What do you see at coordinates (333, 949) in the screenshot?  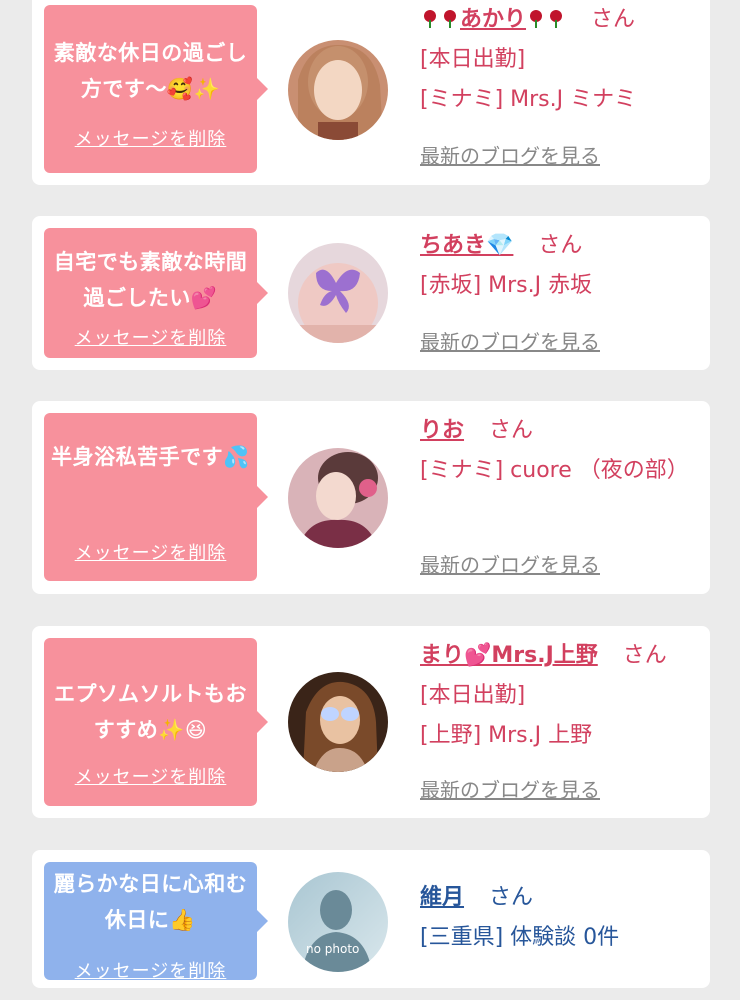 I see `no-photo-label: no photo` at bounding box center [333, 949].